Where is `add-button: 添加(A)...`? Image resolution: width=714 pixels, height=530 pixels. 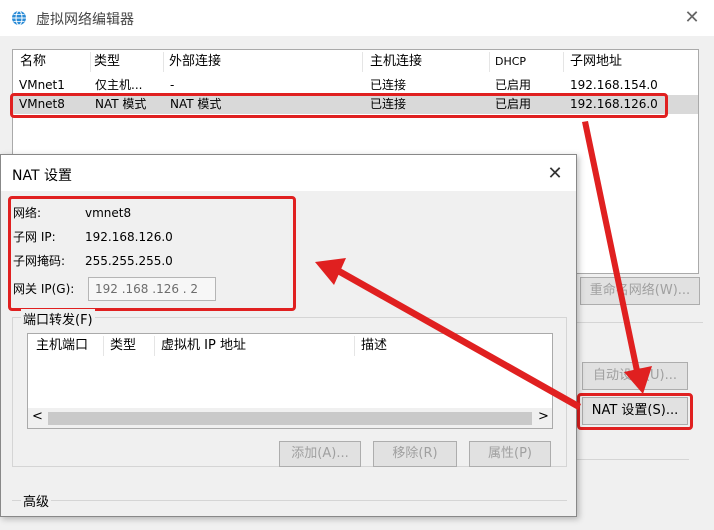 add-button: 添加(A)... is located at coordinates (320, 454).